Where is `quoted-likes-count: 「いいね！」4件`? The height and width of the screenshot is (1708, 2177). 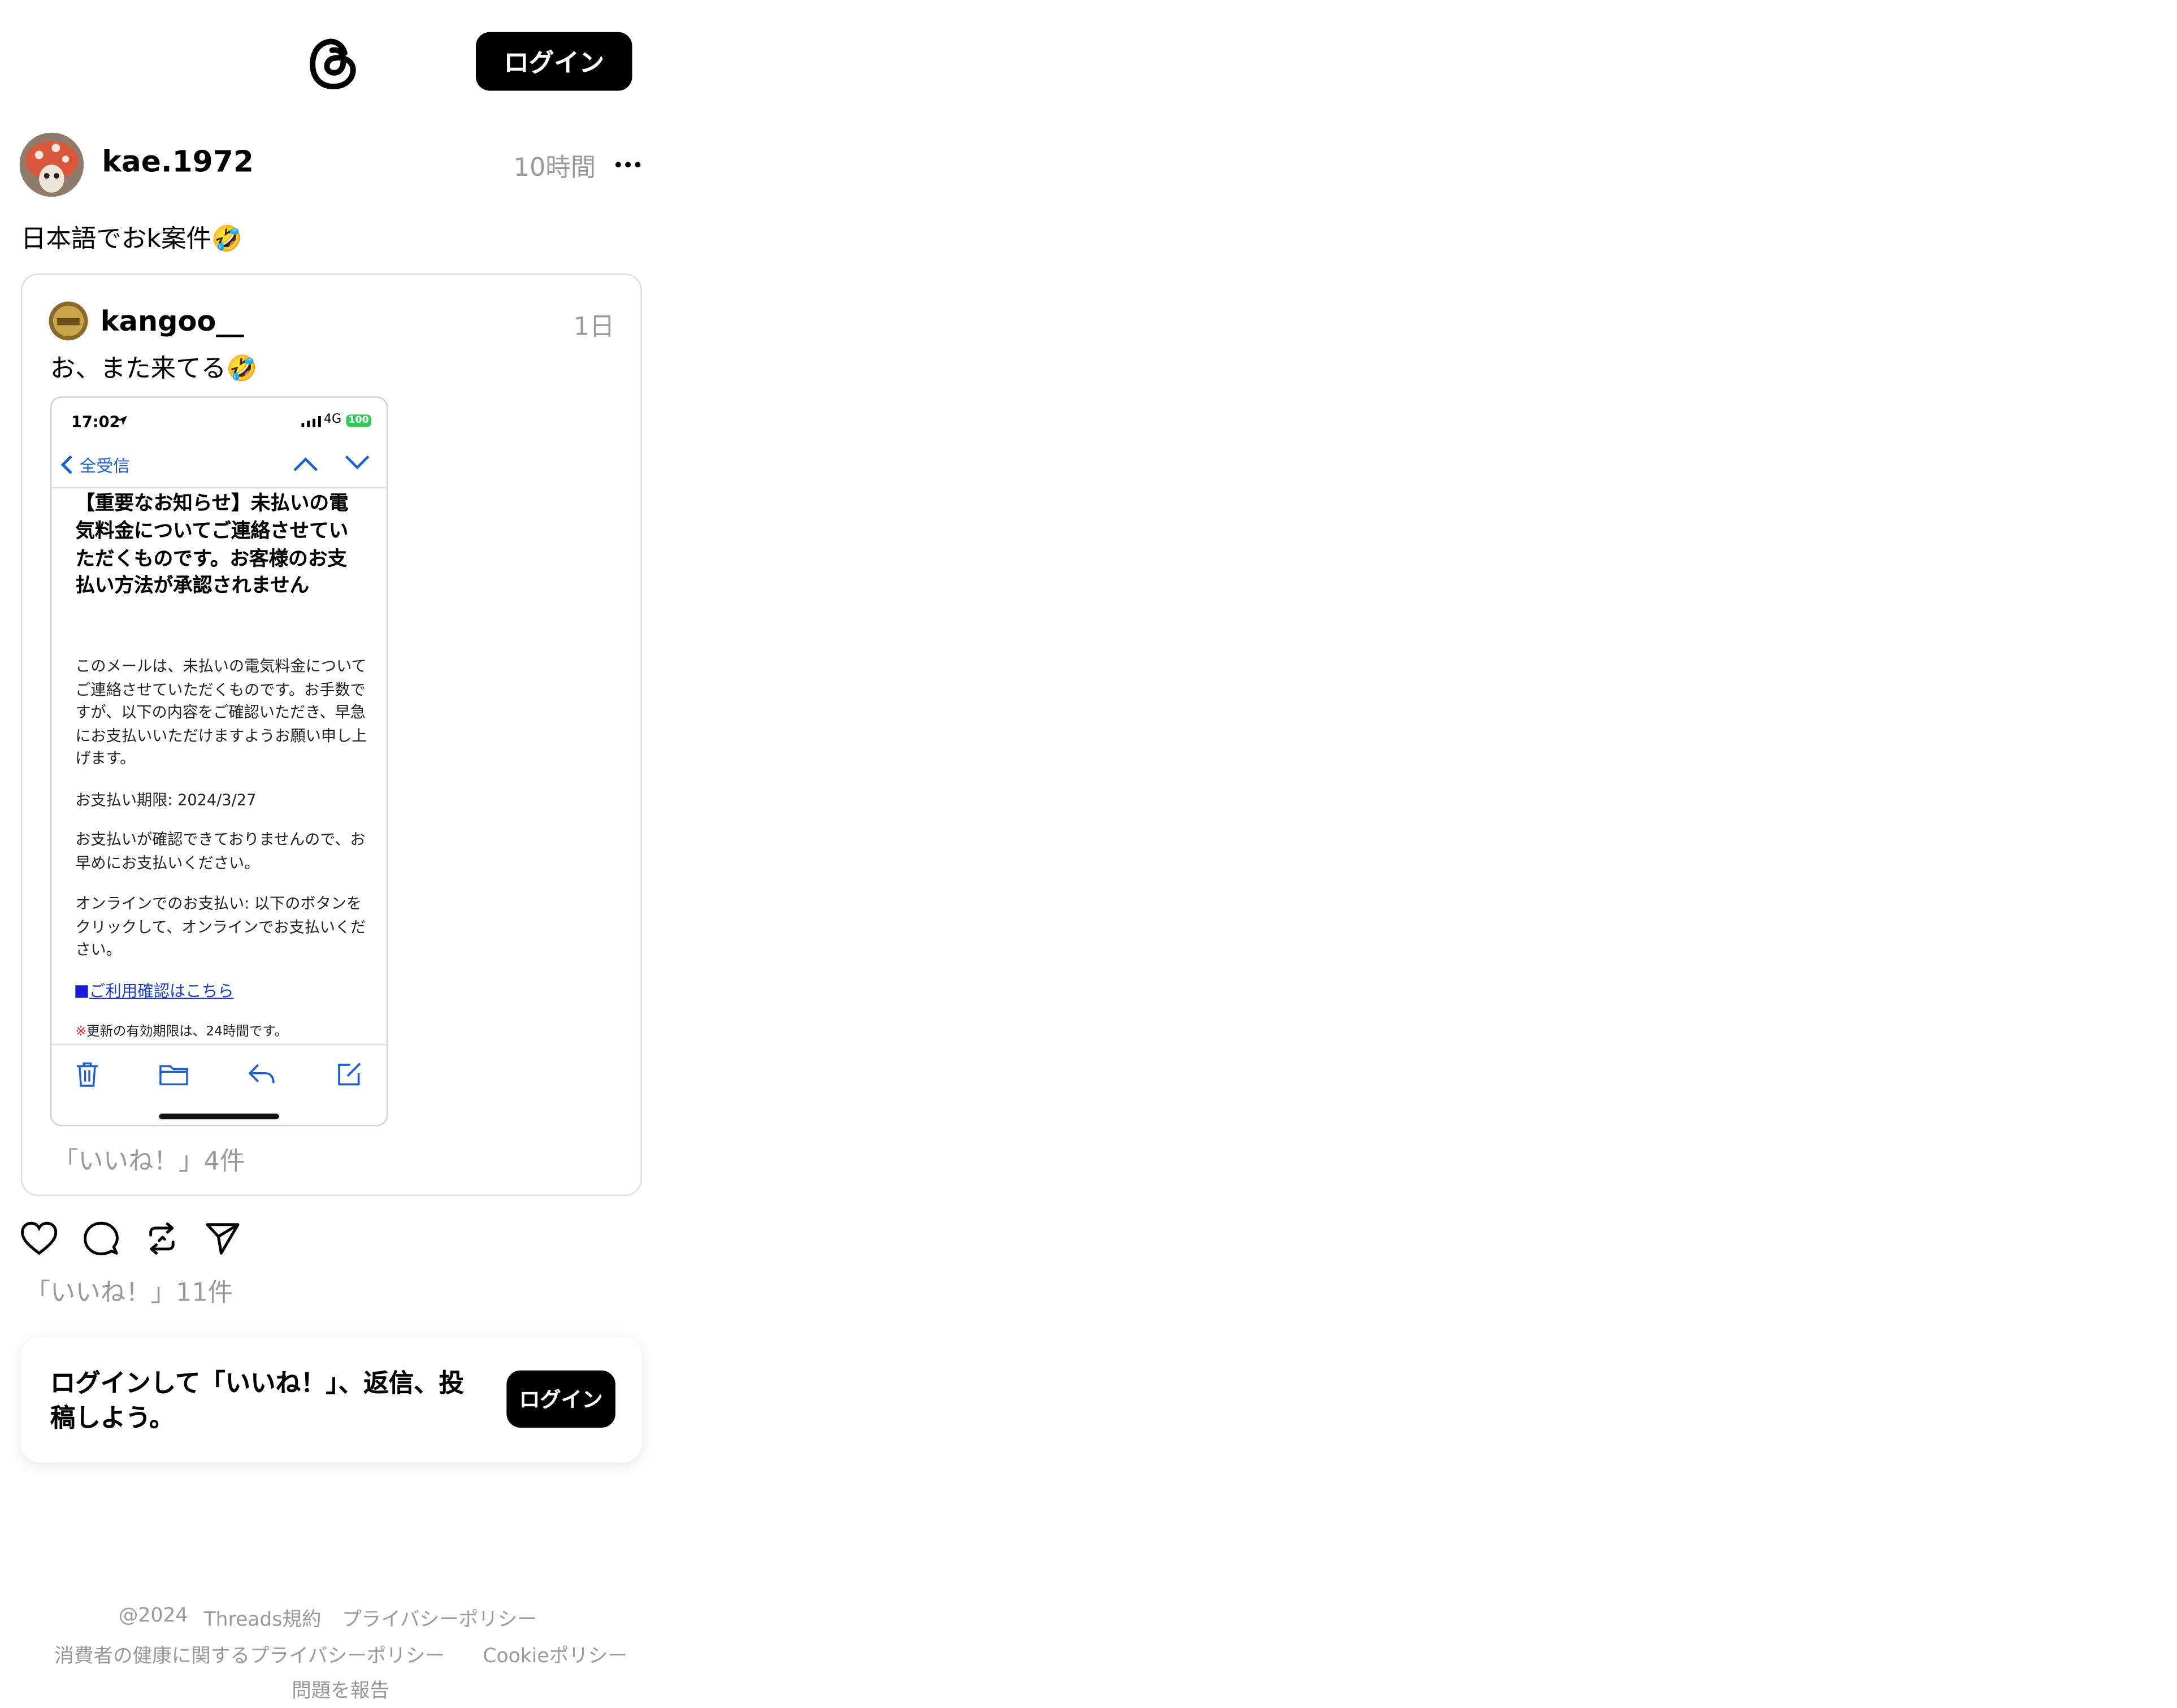
quoted-likes-count: 「いいね！」4件 is located at coordinates (149, 1160).